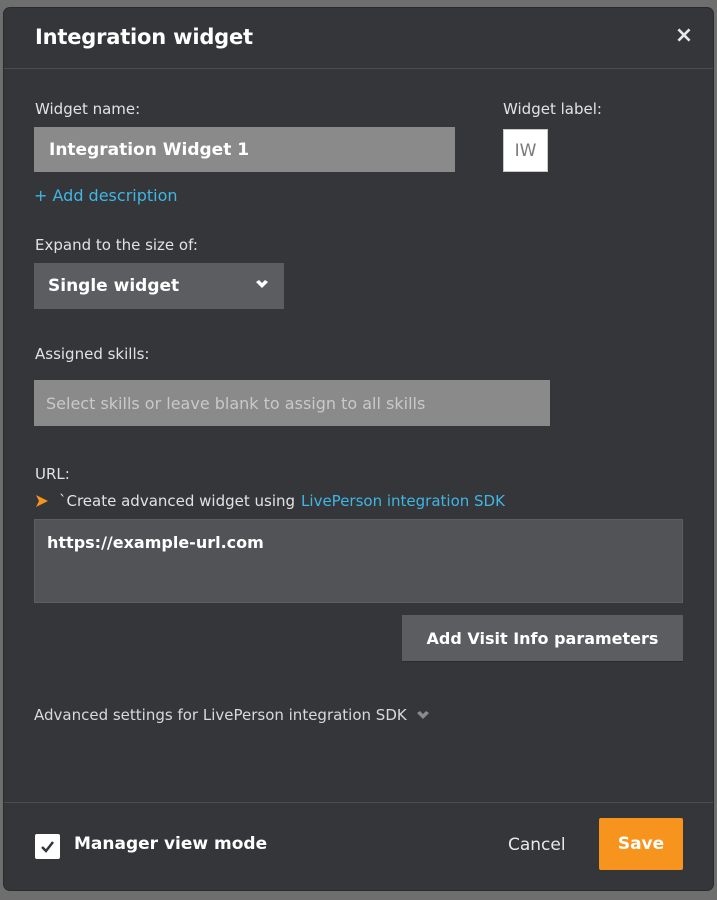  What do you see at coordinates (542, 638) in the screenshot?
I see `add-visit-info-button: Add Visit Info parameters` at bounding box center [542, 638].